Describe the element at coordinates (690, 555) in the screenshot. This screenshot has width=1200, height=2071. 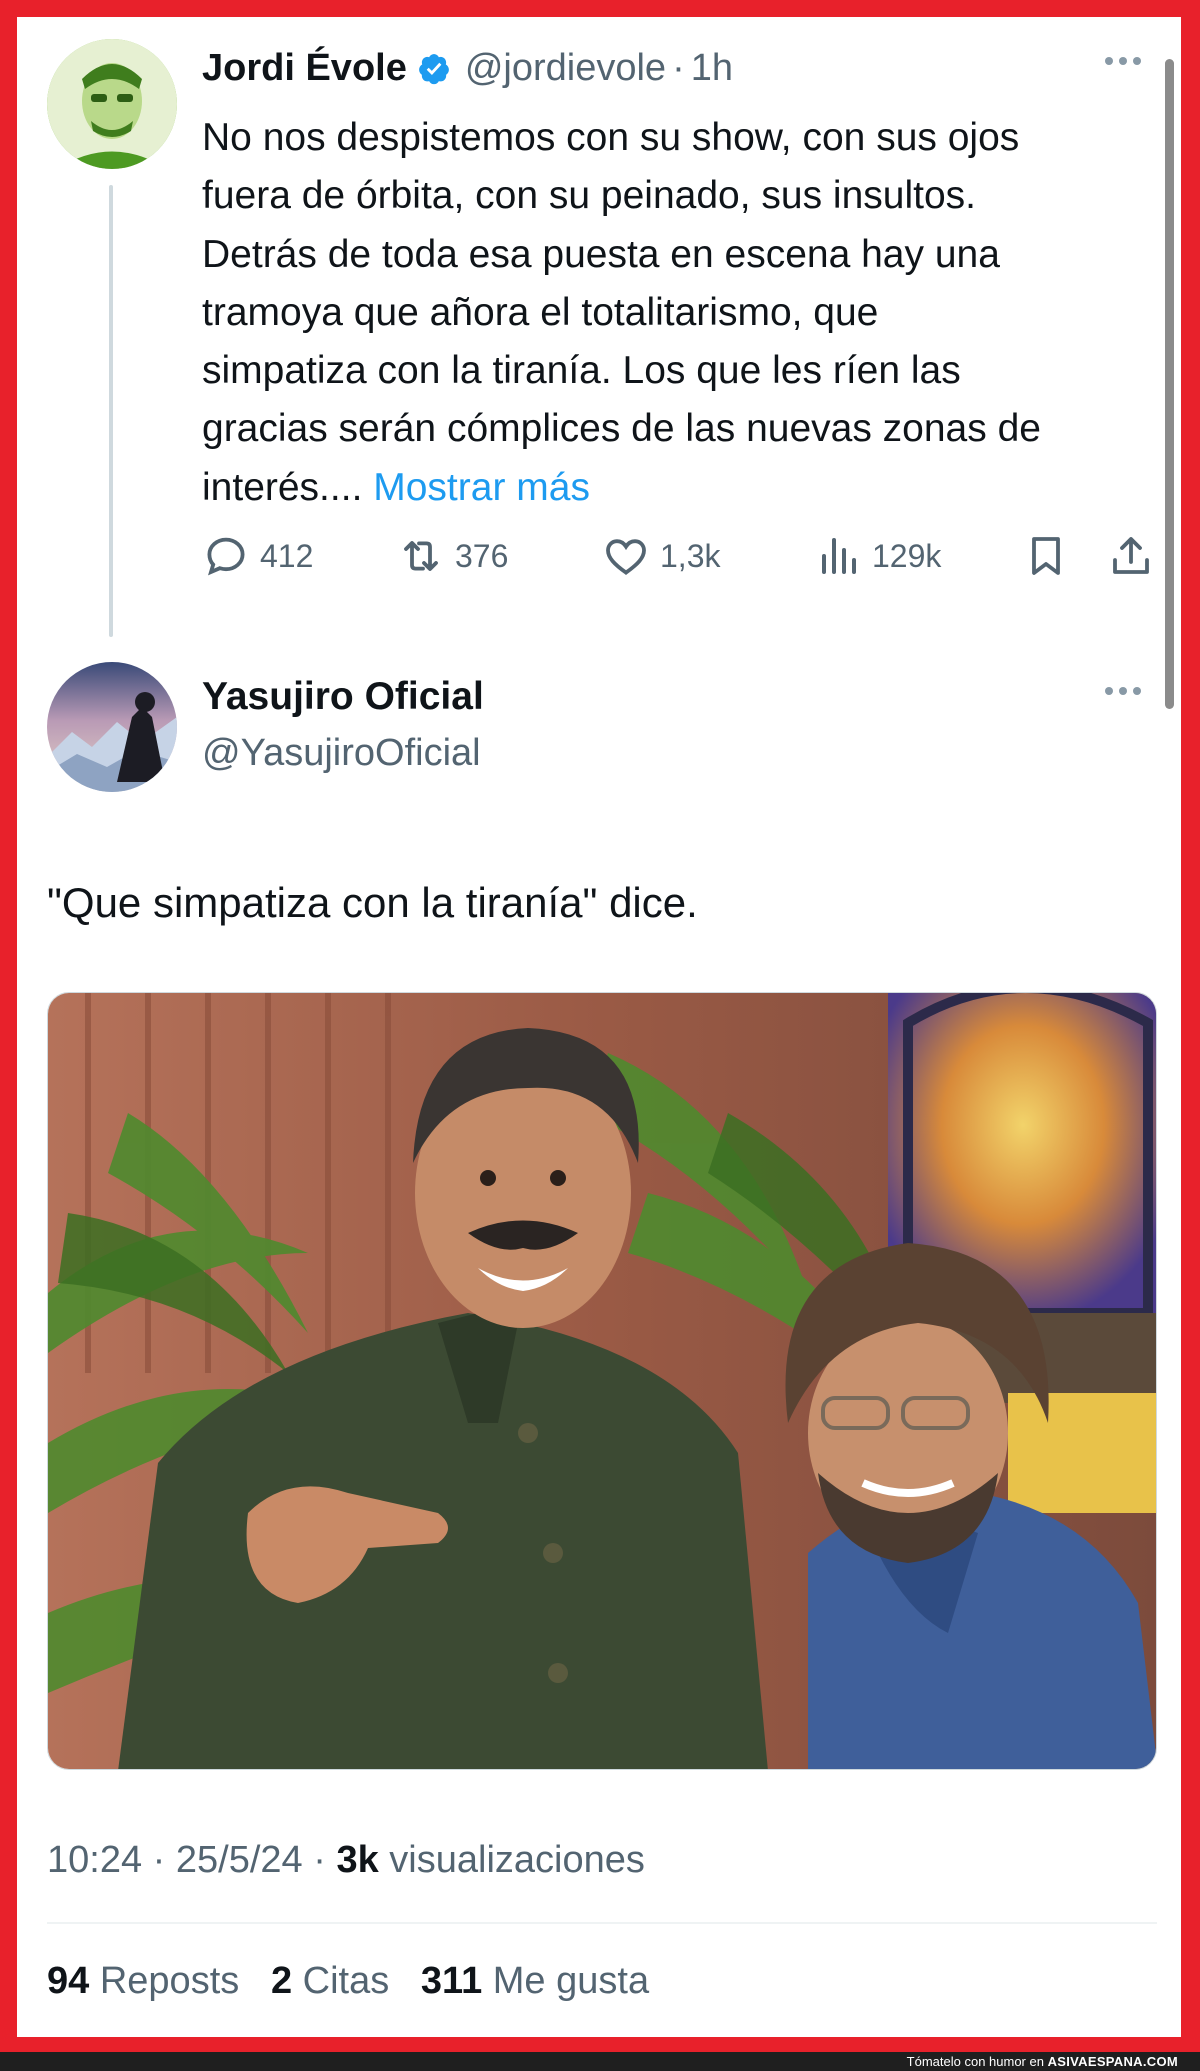
I see `like-count: 1,3k` at that location.